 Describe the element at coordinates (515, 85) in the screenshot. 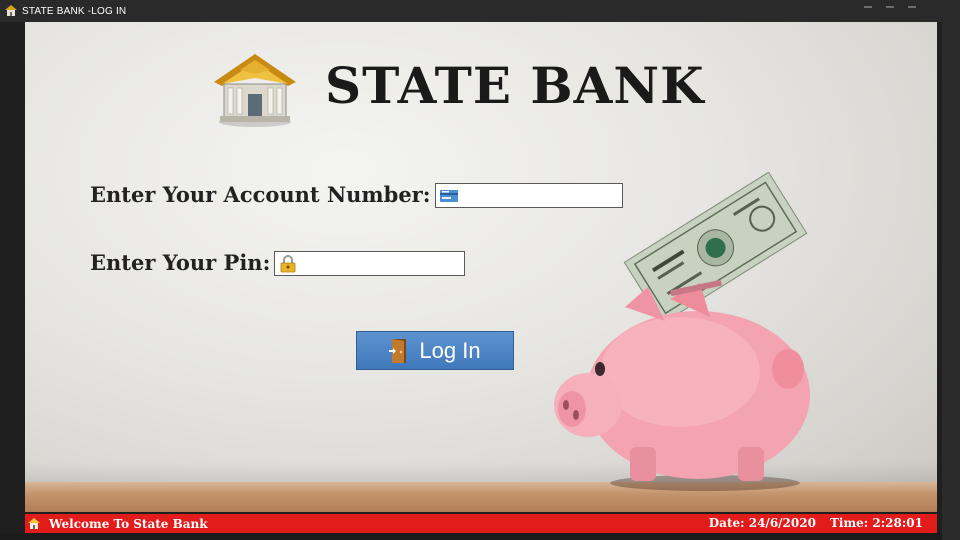

I see `bank-name-heading: STATE BANK` at that location.